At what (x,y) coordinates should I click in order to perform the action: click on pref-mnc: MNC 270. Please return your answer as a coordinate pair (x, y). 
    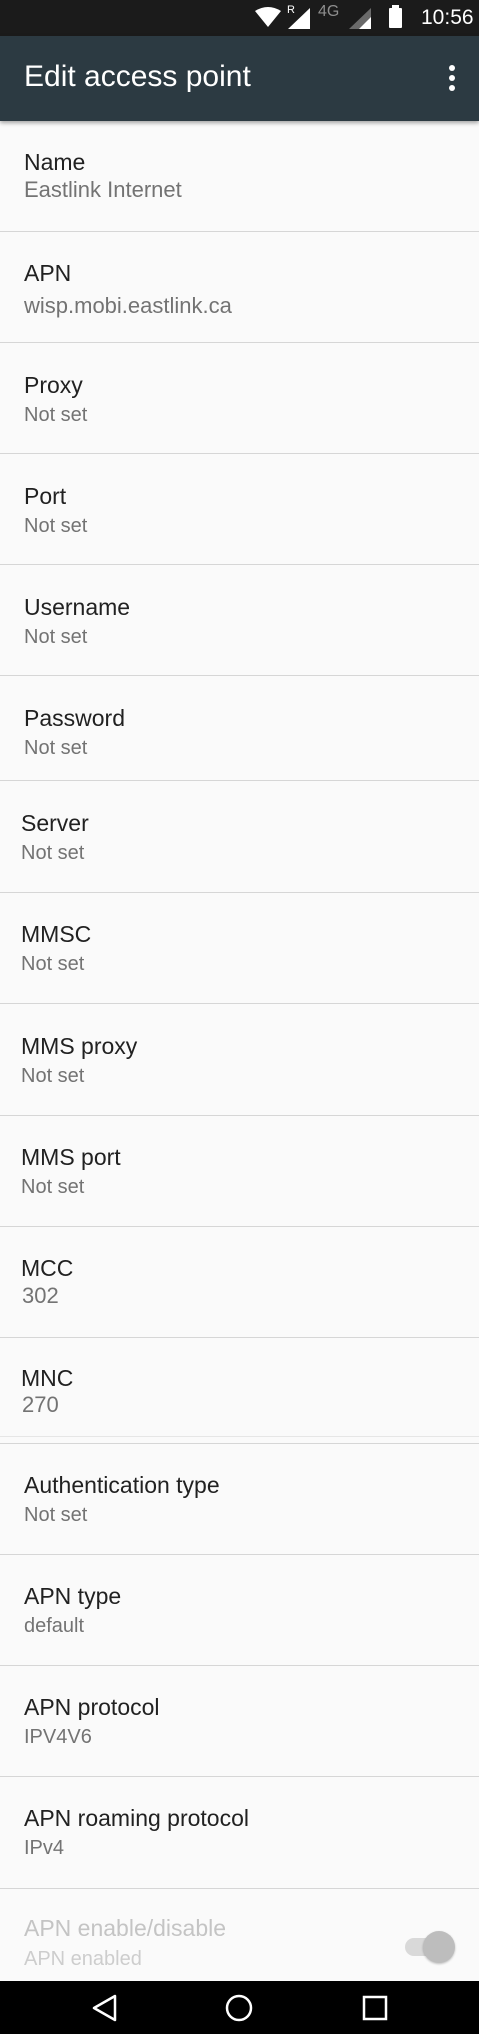
    Looking at the image, I should click on (239, 1390).